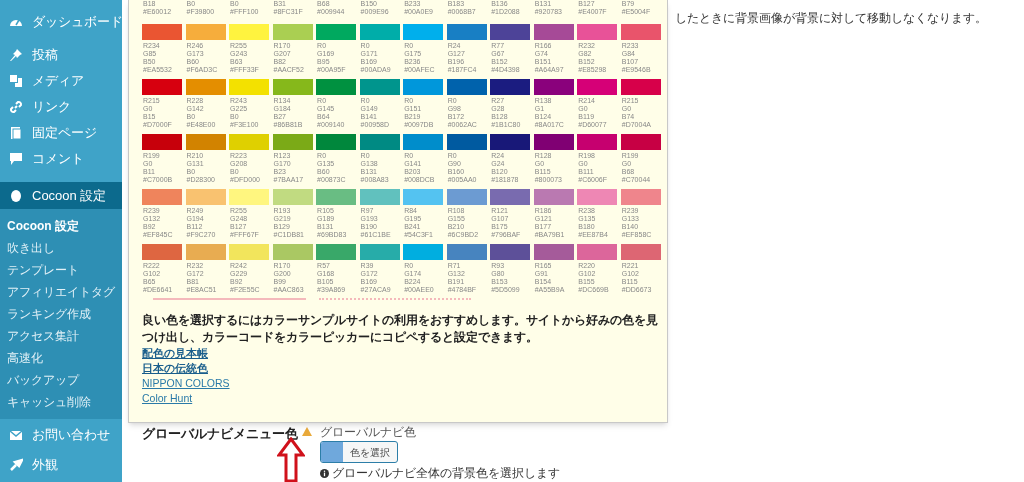 The height and width of the screenshot is (482, 1024). What do you see at coordinates (16, 159) in the screenshot?
I see `comment-icon` at bounding box center [16, 159].